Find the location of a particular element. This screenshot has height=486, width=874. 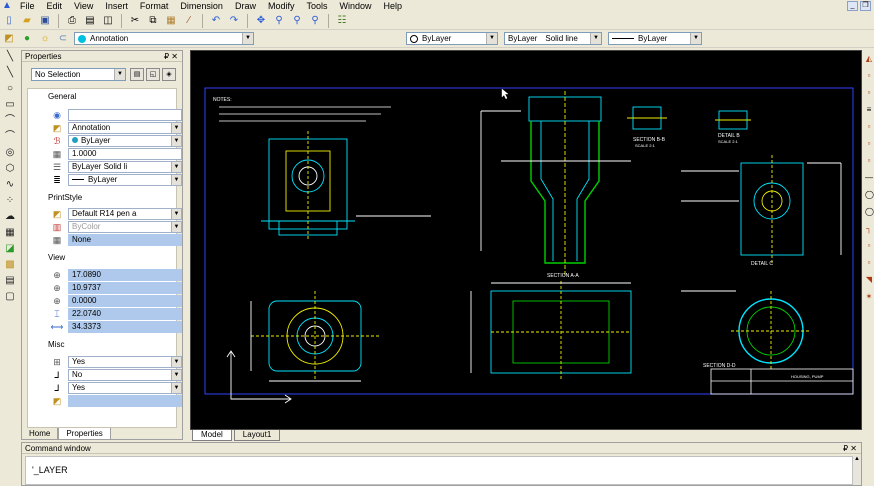

property-row-color: ◉ is located at coordinates (116, 115).